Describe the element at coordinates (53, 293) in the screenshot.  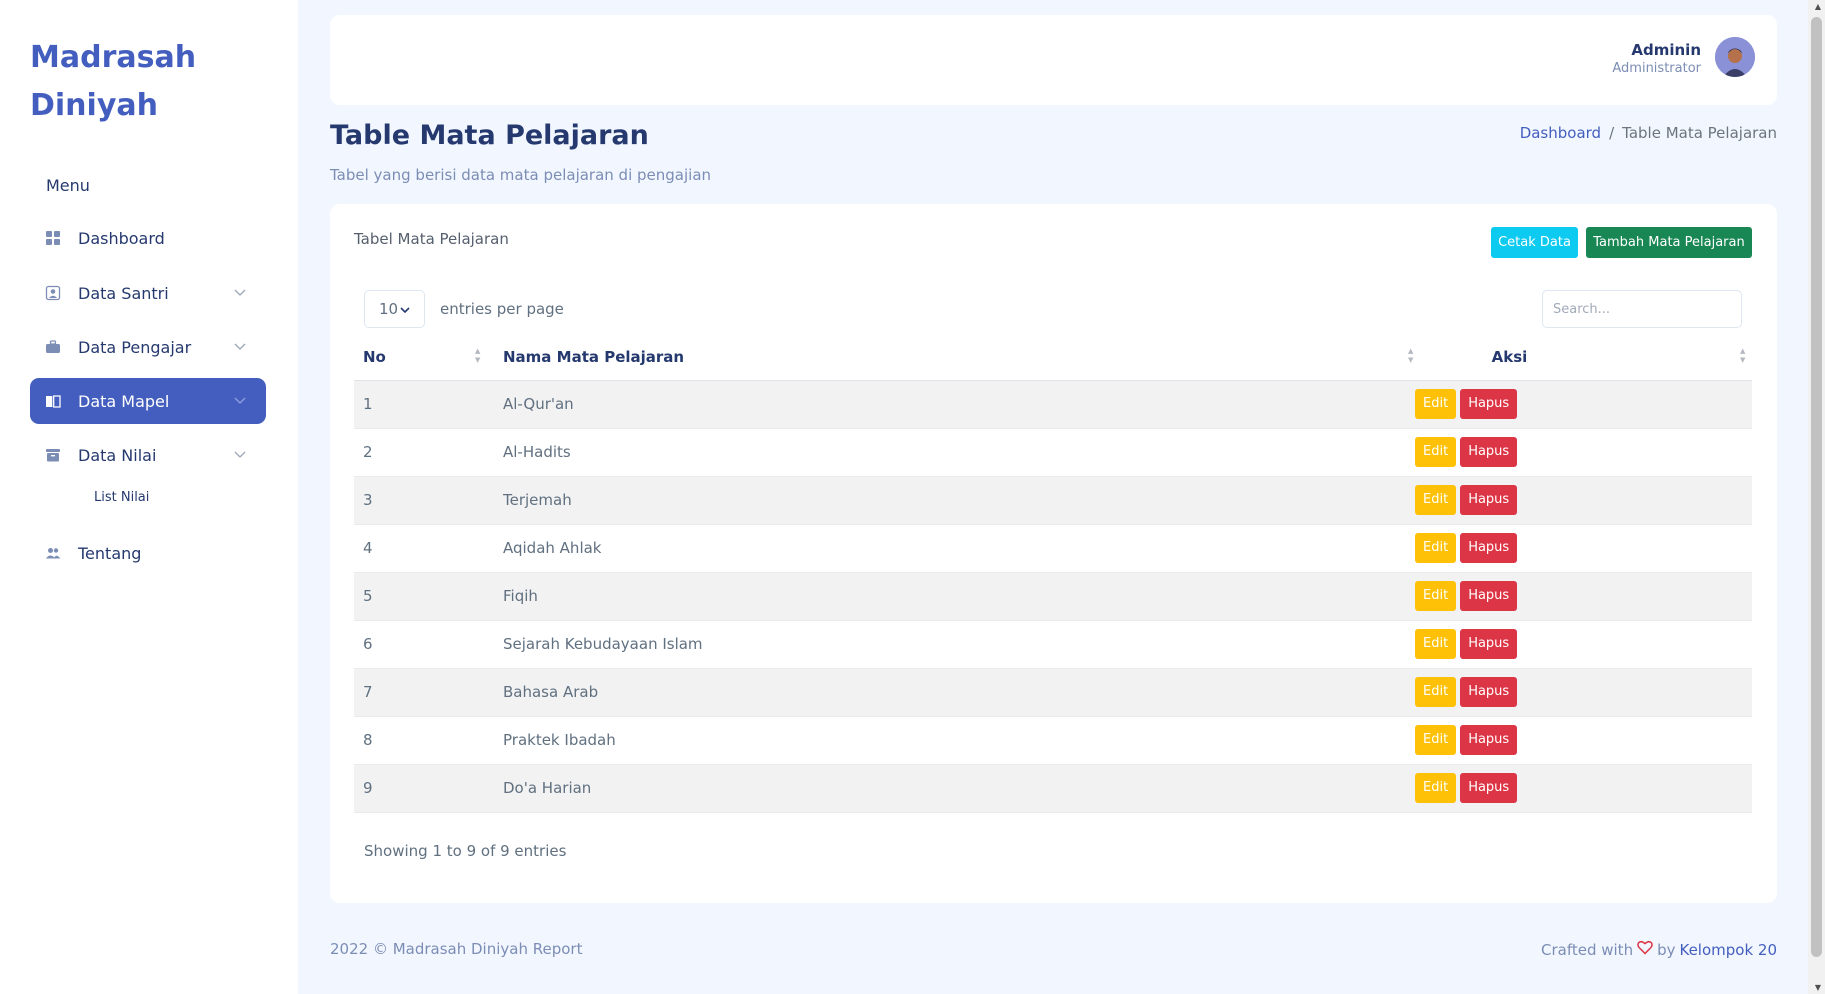
I see `person-badge-icon` at that location.